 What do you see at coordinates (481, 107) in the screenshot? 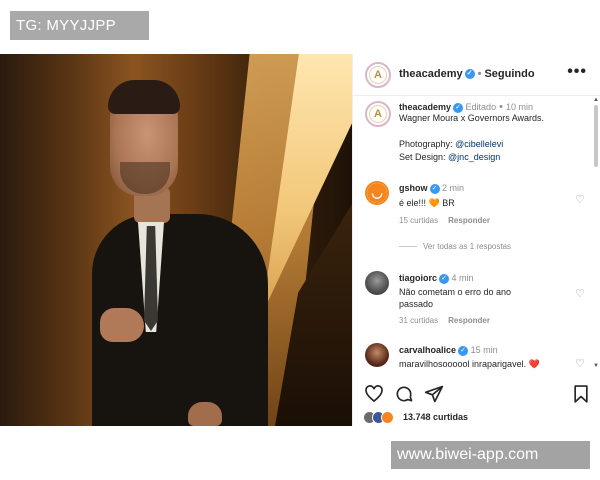
I see `caption-edited: Editado` at bounding box center [481, 107].